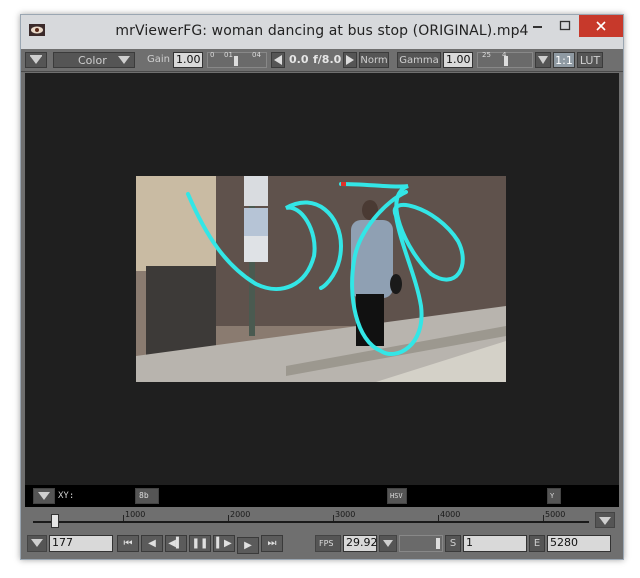  I want to click on minimize-button, so click(537, 26).